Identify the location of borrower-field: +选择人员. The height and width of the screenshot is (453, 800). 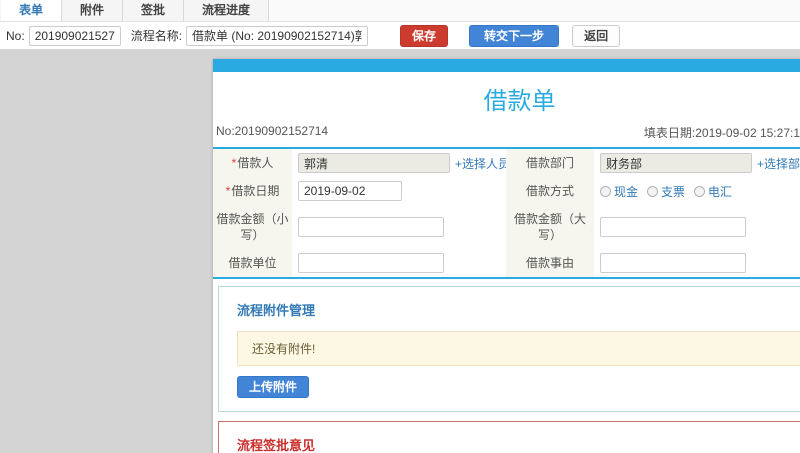
(401, 163).